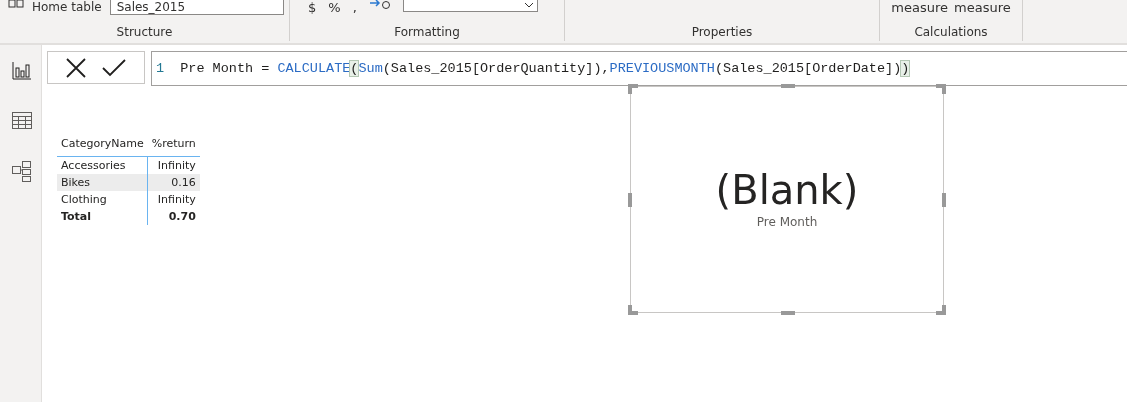 The width and height of the screenshot is (1127, 402). I want to click on card-value: (Blank), so click(787, 189).